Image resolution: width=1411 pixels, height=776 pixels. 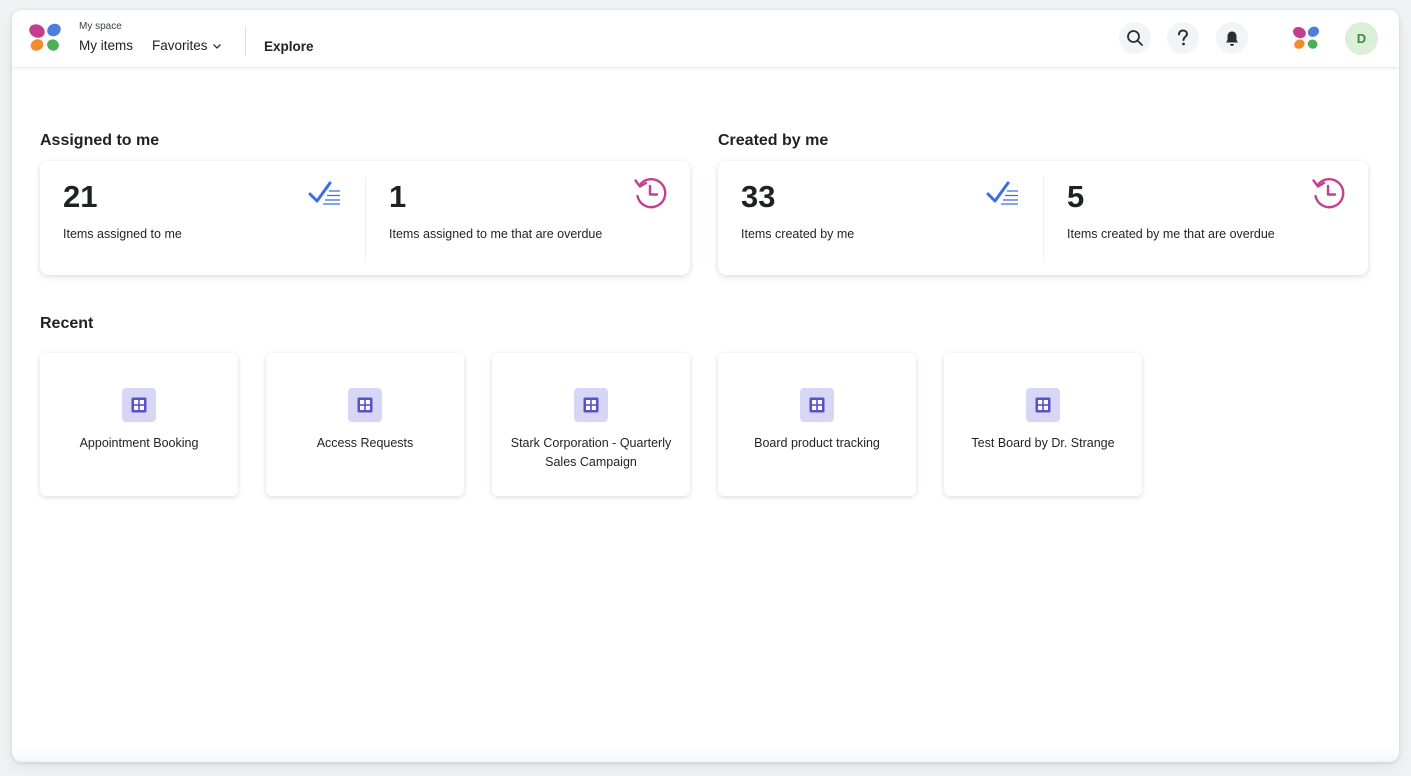 I want to click on notifications-button, so click(x=1232, y=38).